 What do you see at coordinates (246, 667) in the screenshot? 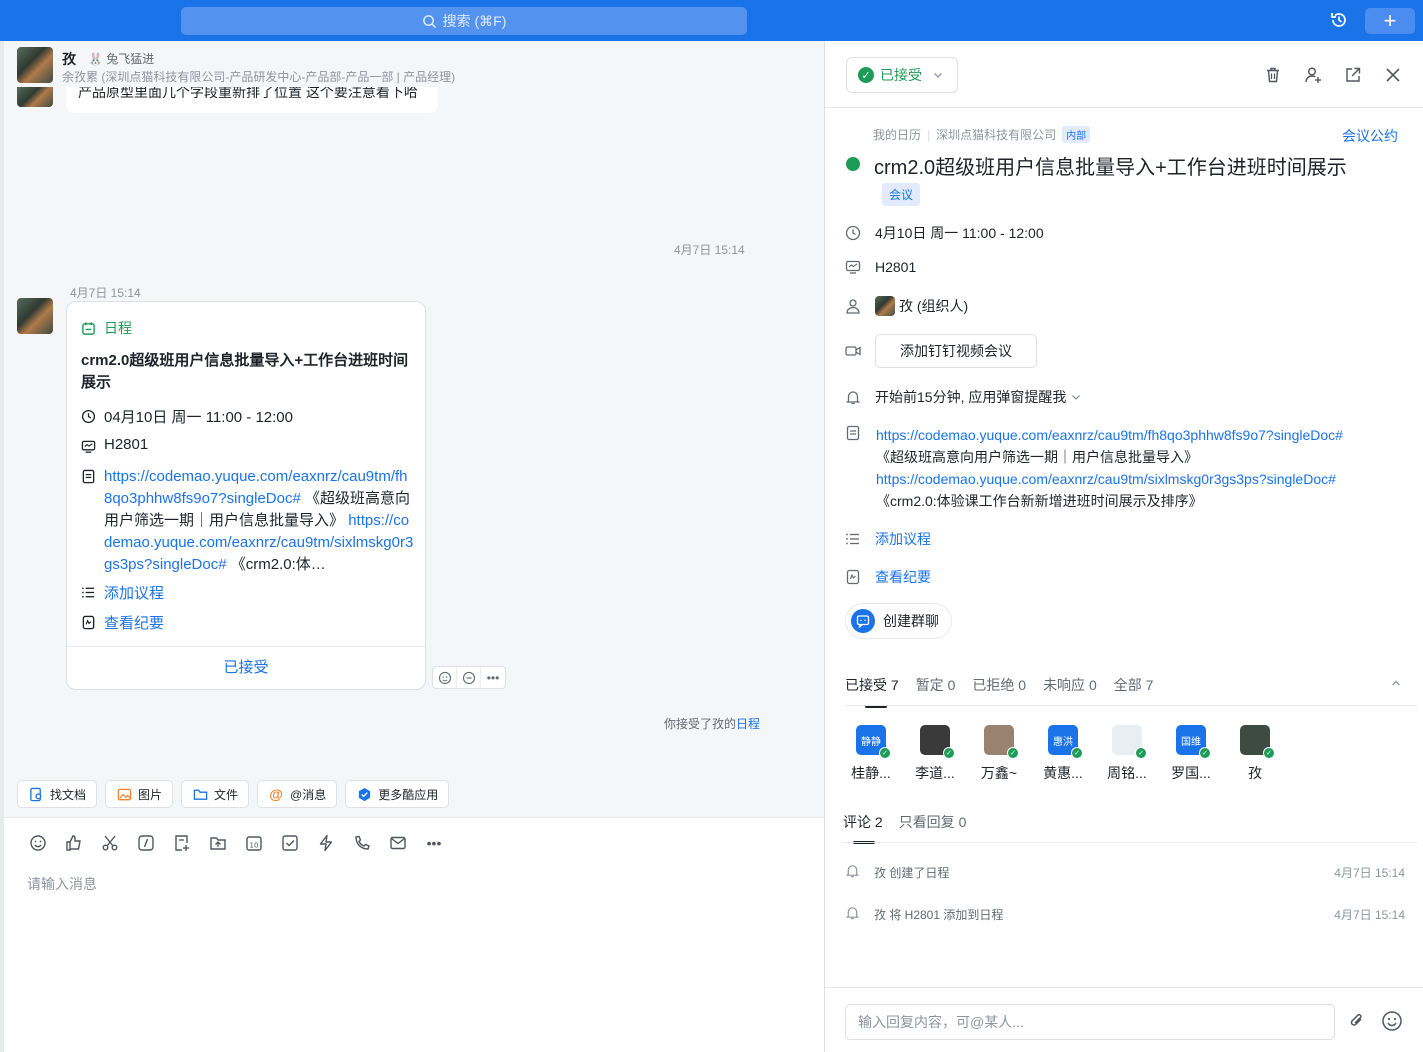
I see `accepted-button: 已接受` at bounding box center [246, 667].